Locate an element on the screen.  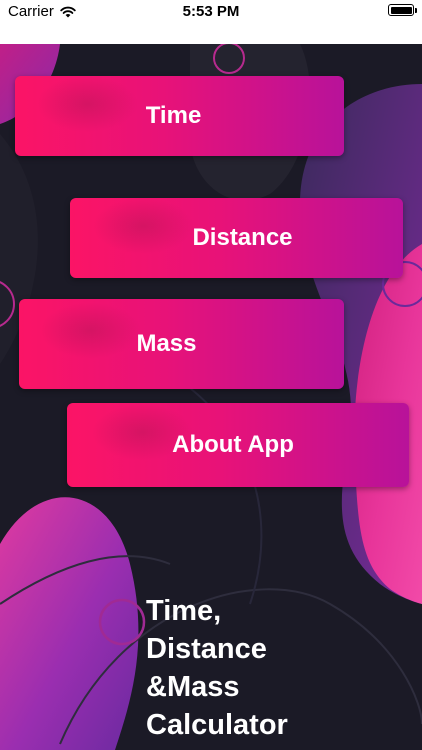
pink-blob is located at coordinates (69, 623).